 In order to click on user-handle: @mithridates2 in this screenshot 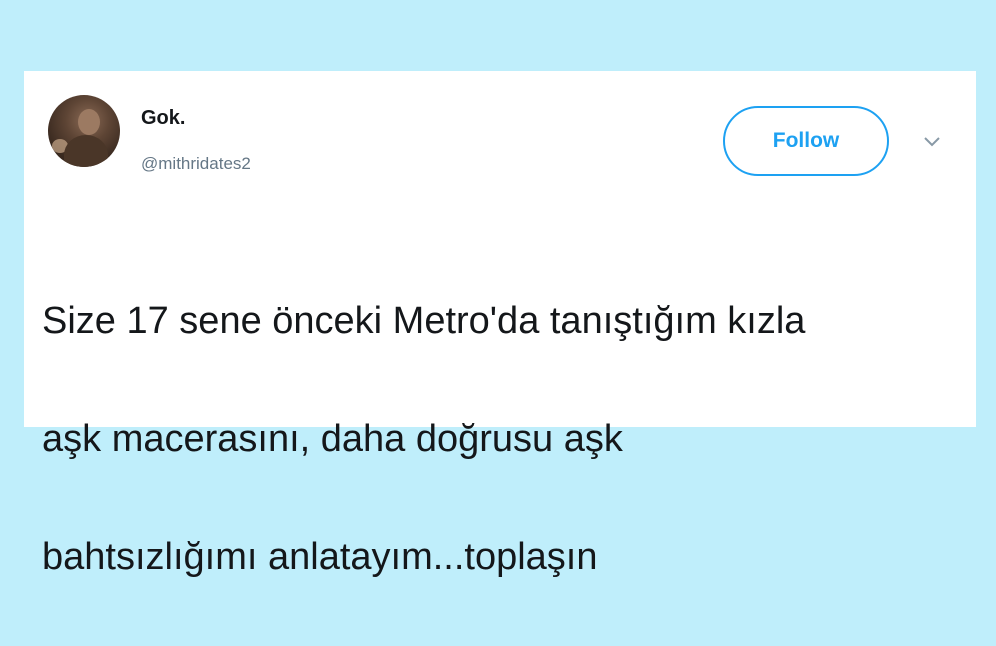, I will do `click(196, 164)`.